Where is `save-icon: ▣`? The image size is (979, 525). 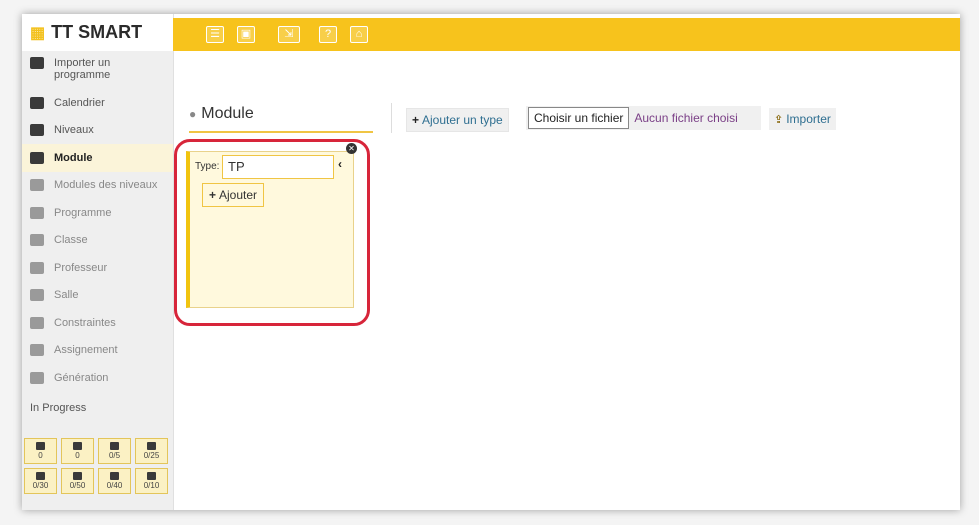
save-icon: ▣ is located at coordinates (246, 34).